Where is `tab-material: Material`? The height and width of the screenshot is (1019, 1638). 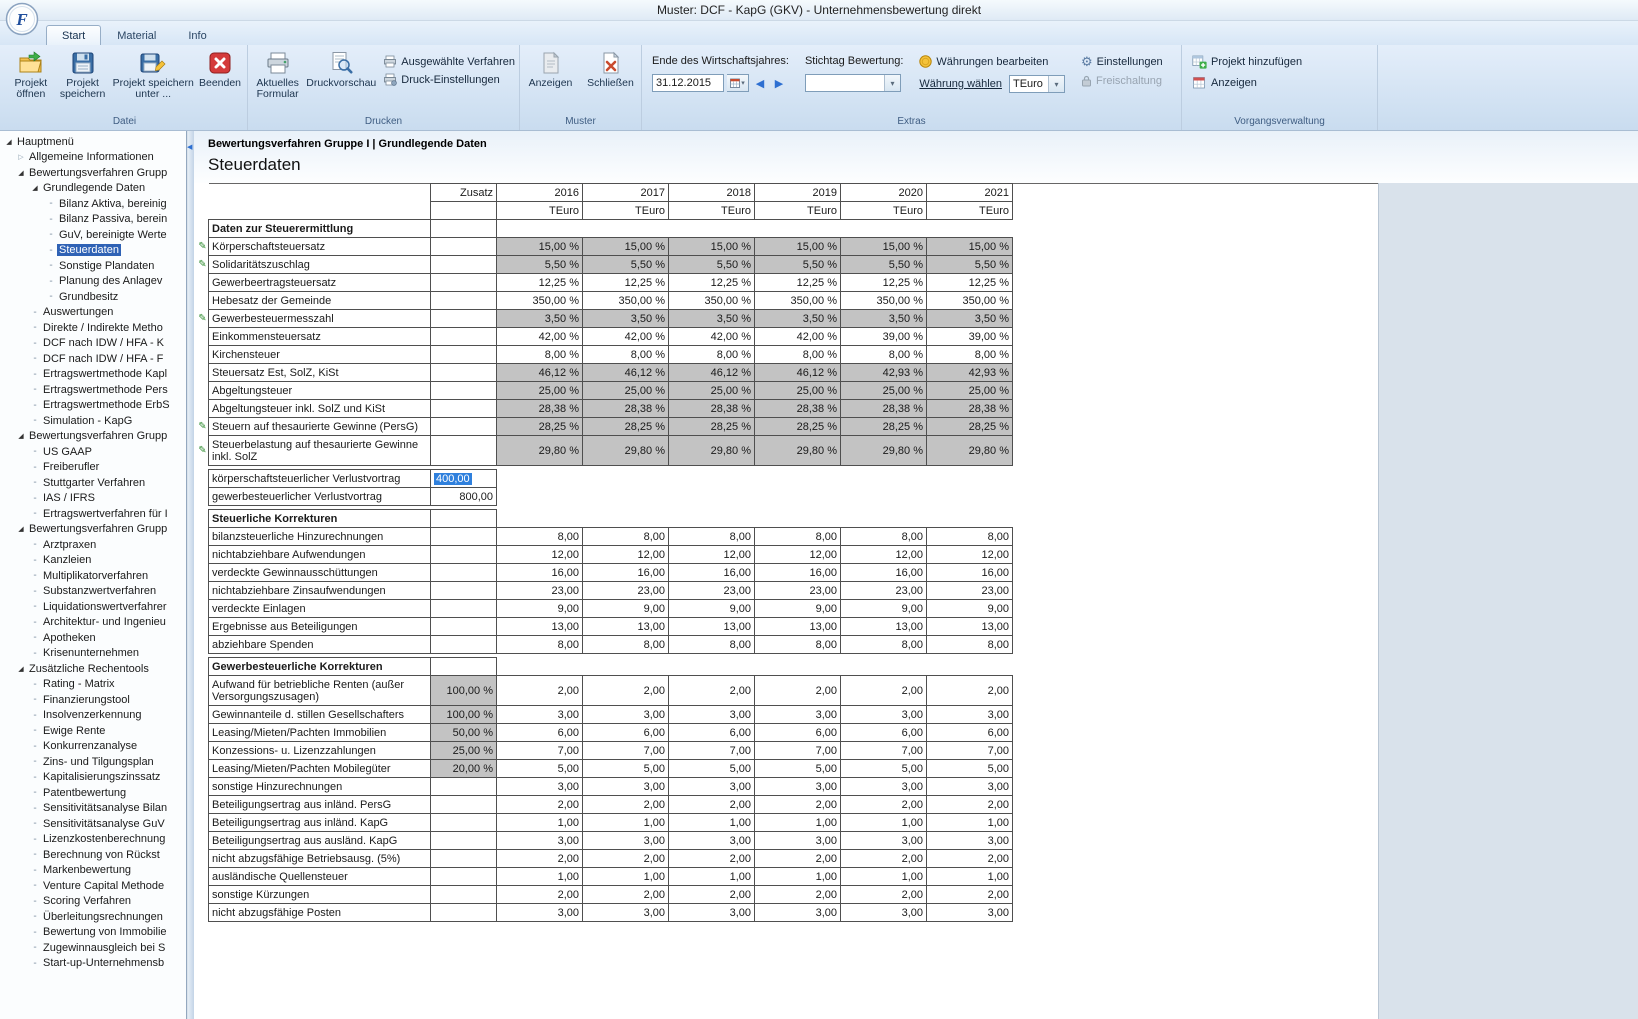 tab-material: Material is located at coordinates (136, 35).